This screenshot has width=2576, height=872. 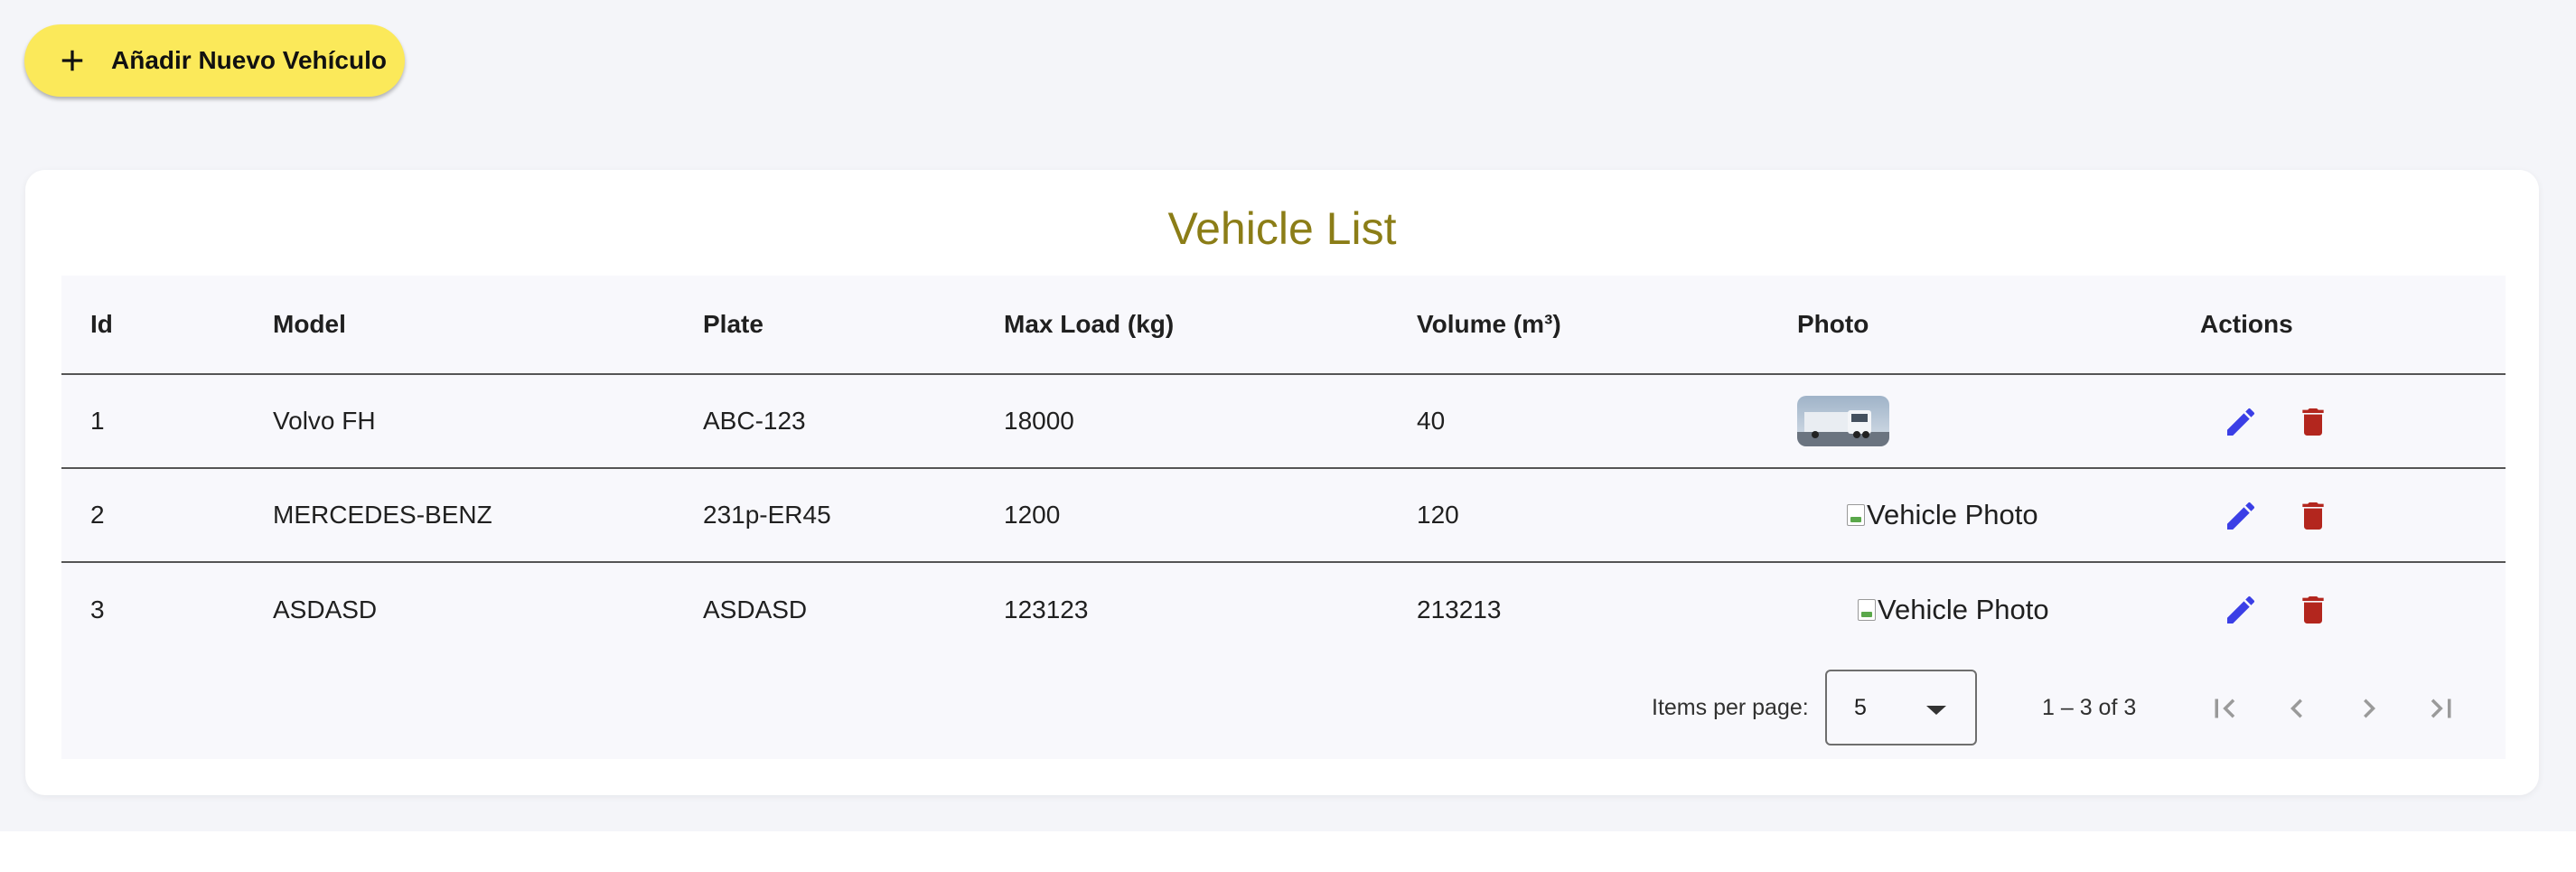 I want to click on items-per-page-value: 5, so click(x=1860, y=707).